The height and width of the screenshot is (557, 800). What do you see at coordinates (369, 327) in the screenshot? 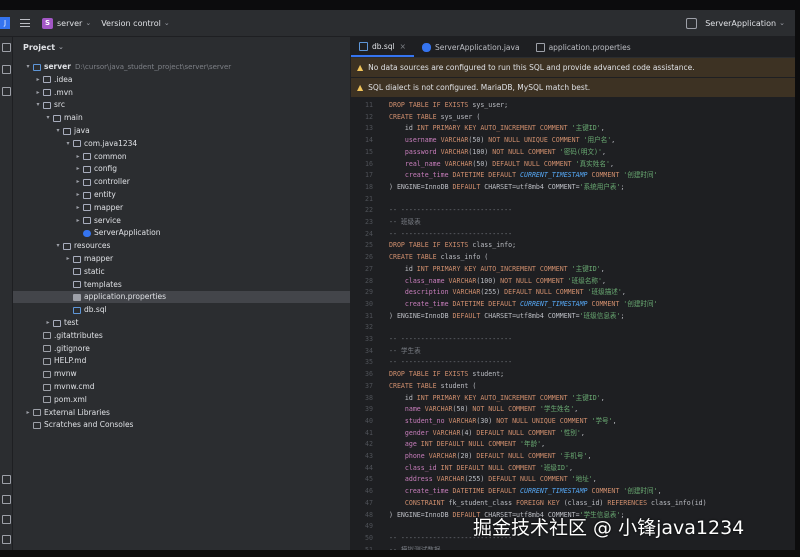
I see `line-number: 32` at bounding box center [369, 327].